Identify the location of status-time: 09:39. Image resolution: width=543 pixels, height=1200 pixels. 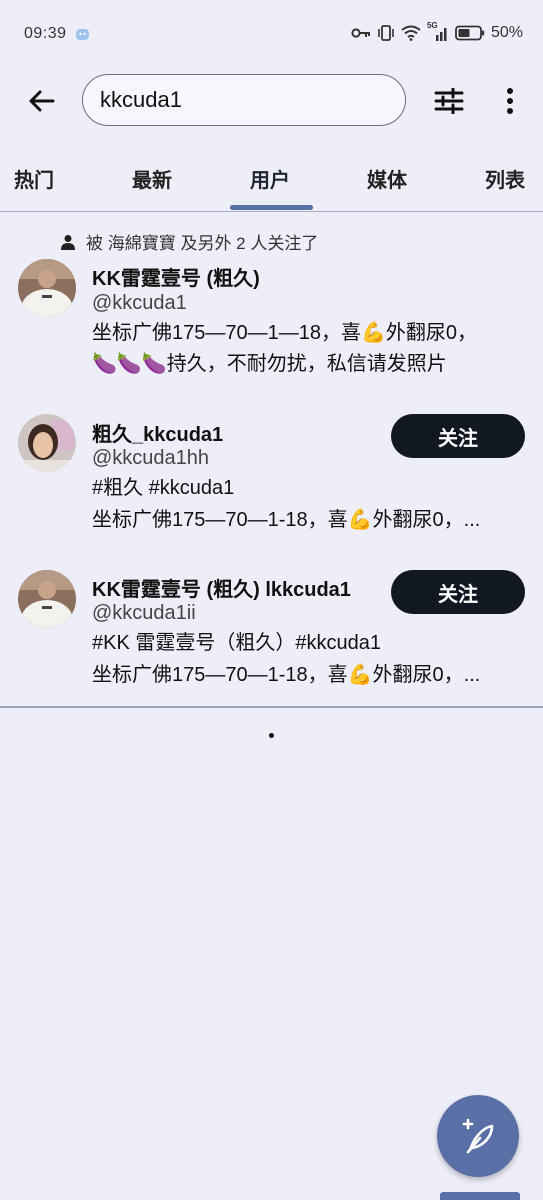
(45, 33).